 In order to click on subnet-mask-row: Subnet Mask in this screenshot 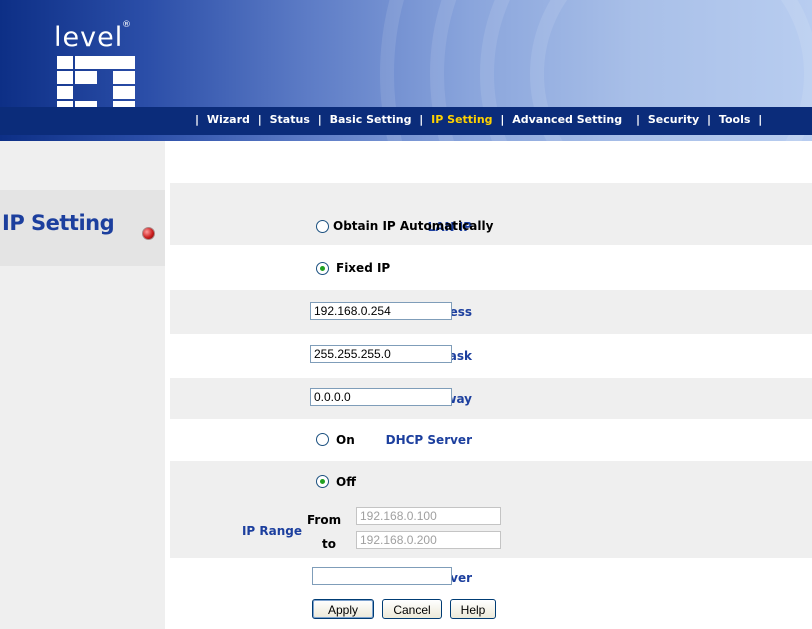, I will do `click(491, 356)`.